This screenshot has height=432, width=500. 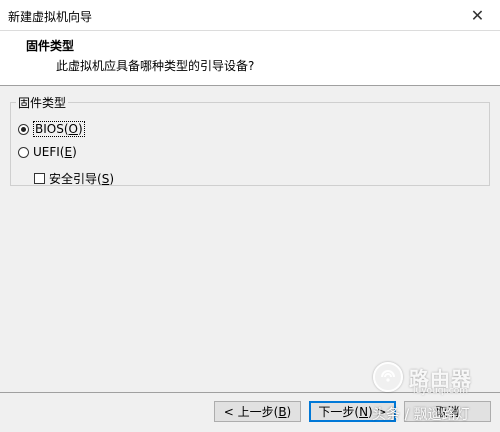 What do you see at coordinates (50, 46) in the screenshot?
I see `page-title: 固件类型` at bounding box center [50, 46].